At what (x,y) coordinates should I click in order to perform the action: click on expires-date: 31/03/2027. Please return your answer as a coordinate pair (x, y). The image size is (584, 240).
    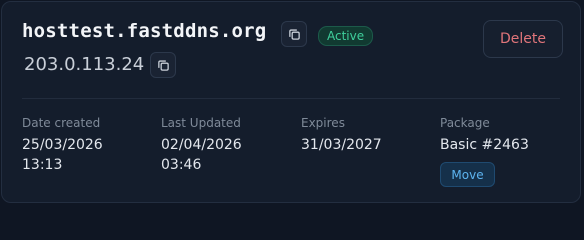
    Looking at the image, I should click on (341, 145).